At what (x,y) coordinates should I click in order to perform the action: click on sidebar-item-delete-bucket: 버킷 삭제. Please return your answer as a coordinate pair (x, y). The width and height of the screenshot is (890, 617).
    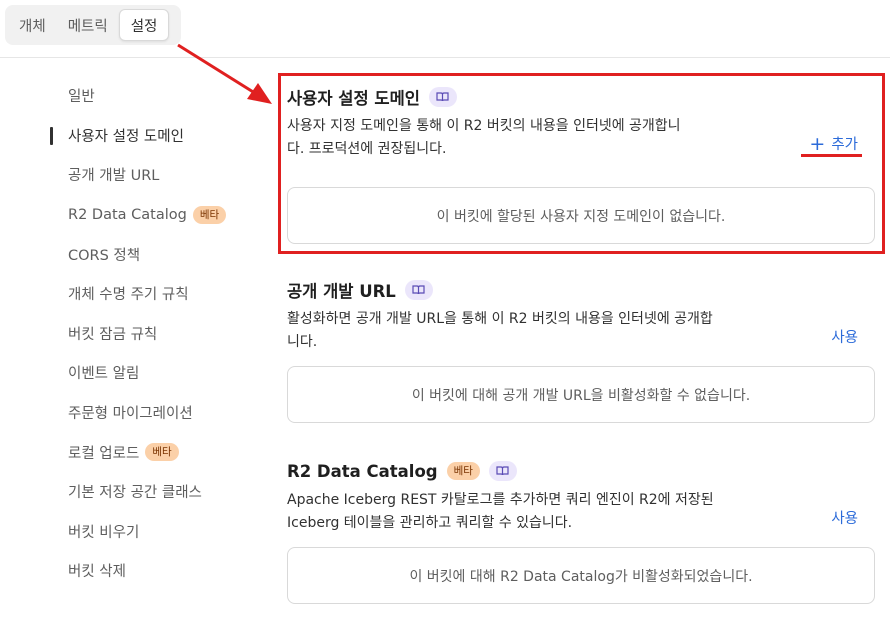
    Looking at the image, I should click on (148, 571).